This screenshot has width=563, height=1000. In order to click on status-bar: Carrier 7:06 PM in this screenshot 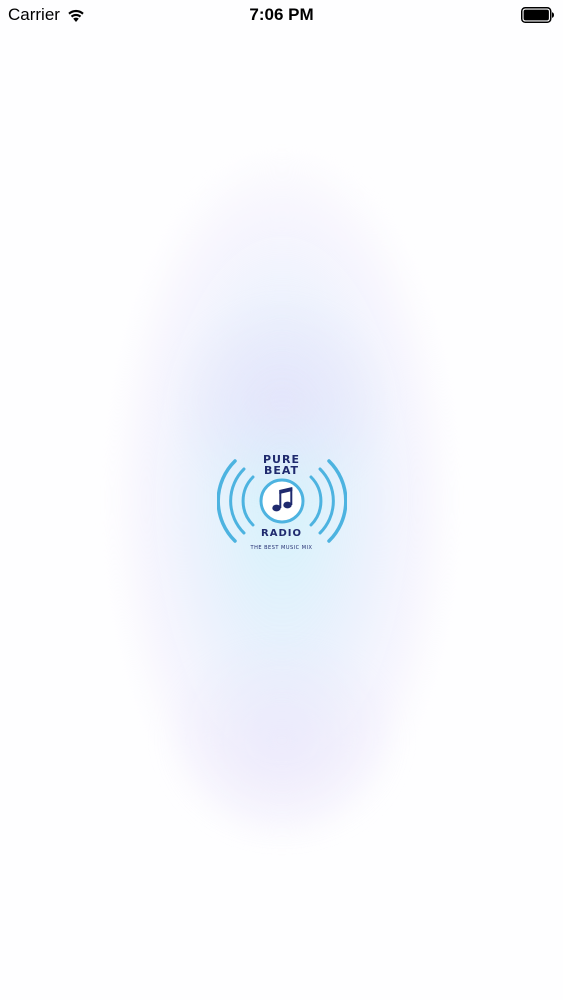, I will do `click(281, 15)`.